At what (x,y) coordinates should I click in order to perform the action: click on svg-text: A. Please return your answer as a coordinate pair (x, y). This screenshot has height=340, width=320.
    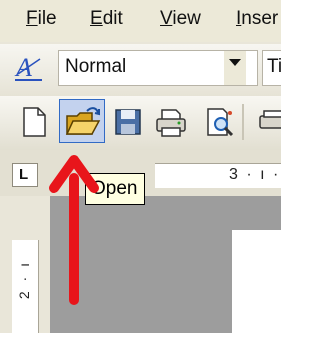
    Looking at the image, I should click on (23, 67).